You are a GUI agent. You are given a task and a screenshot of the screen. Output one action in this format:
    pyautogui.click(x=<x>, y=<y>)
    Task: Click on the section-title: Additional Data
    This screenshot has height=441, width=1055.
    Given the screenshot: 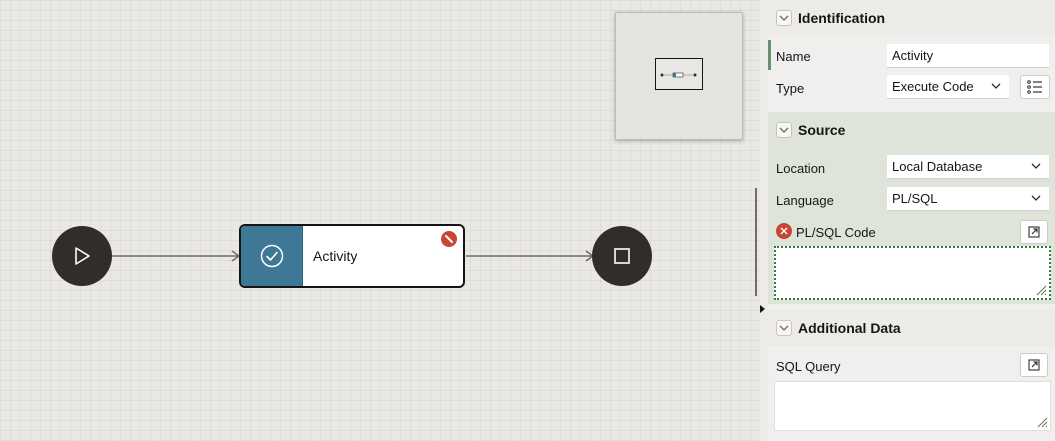 What is the action you would take?
    pyautogui.click(x=849, y=328)
    